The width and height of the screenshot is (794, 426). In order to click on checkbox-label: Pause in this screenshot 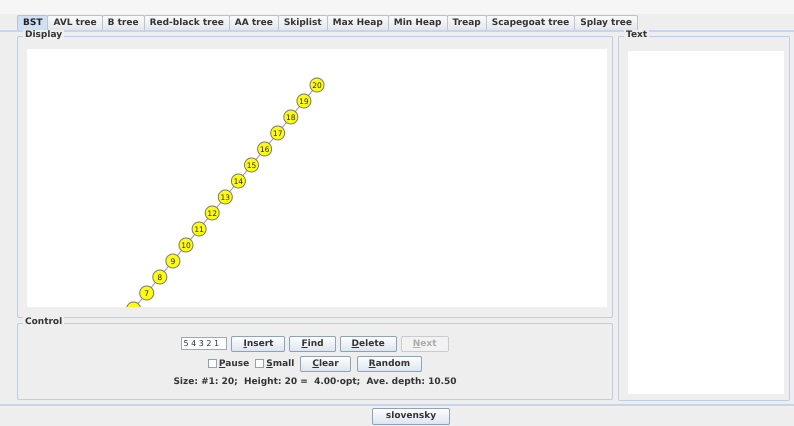, I will do `click(234, 363)`.